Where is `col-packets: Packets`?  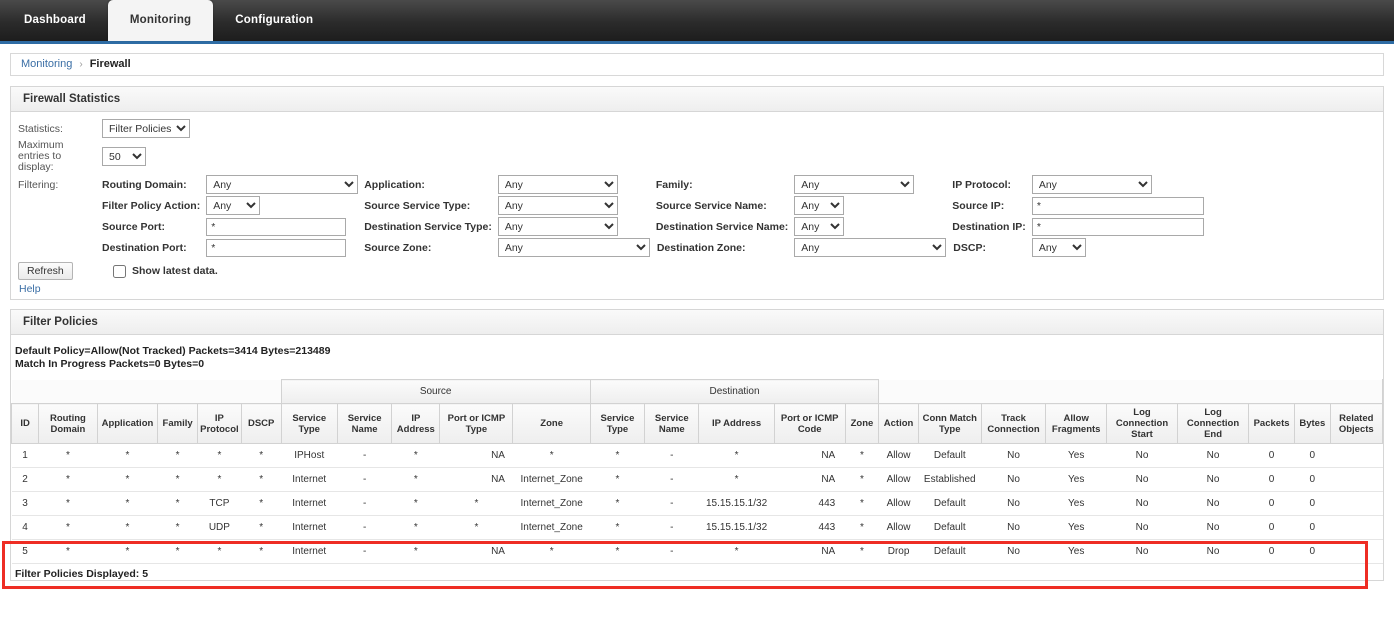 col-packets: Packets is located at coordinates (1272, 423).